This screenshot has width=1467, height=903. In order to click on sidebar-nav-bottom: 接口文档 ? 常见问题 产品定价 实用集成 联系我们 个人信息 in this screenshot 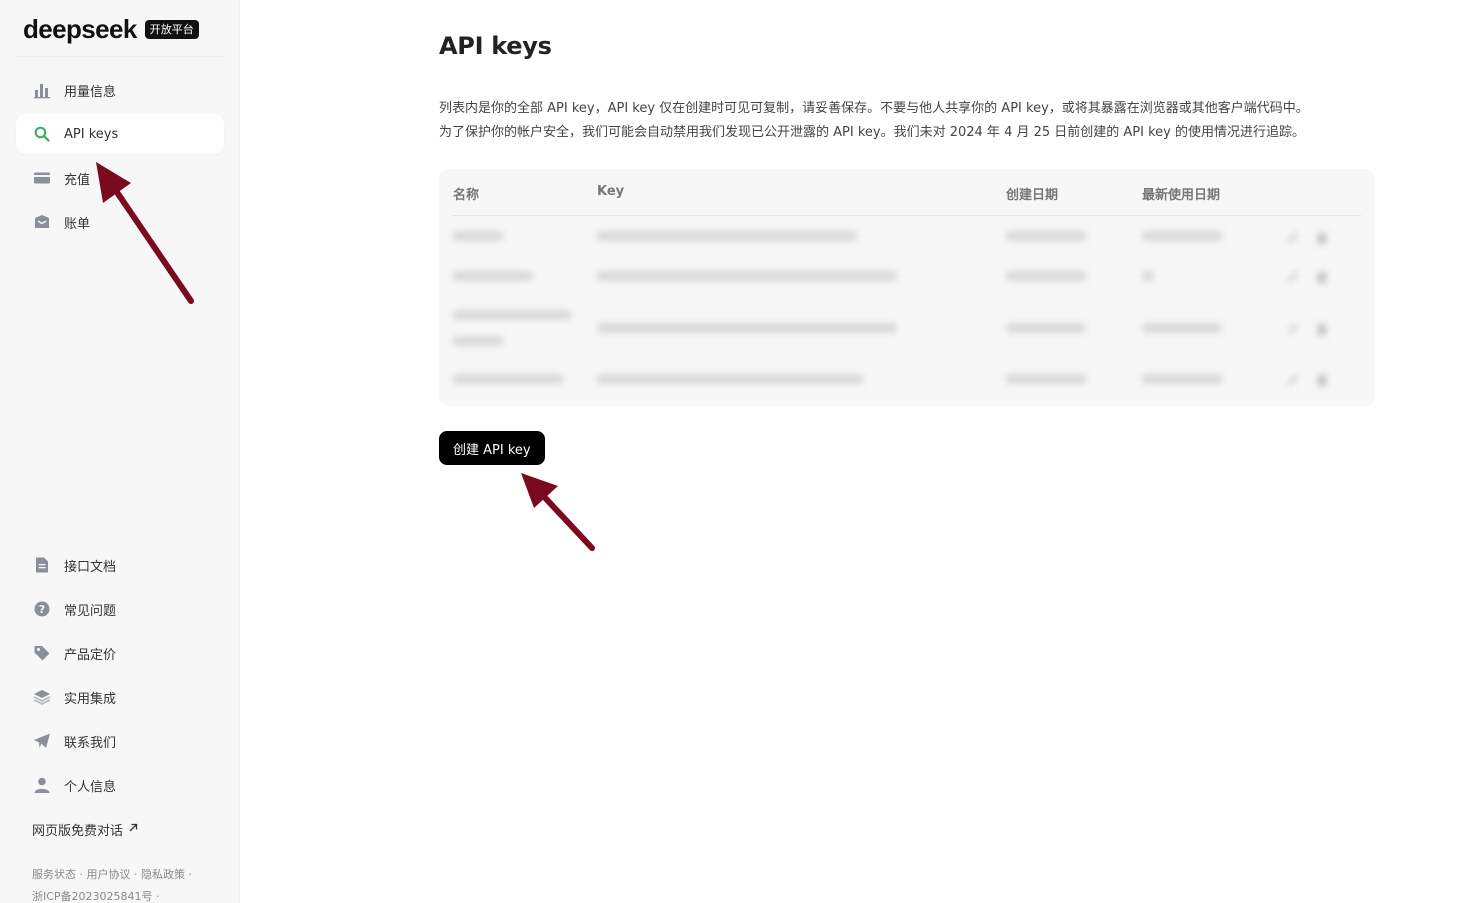, I will do `click(120, 677)`.